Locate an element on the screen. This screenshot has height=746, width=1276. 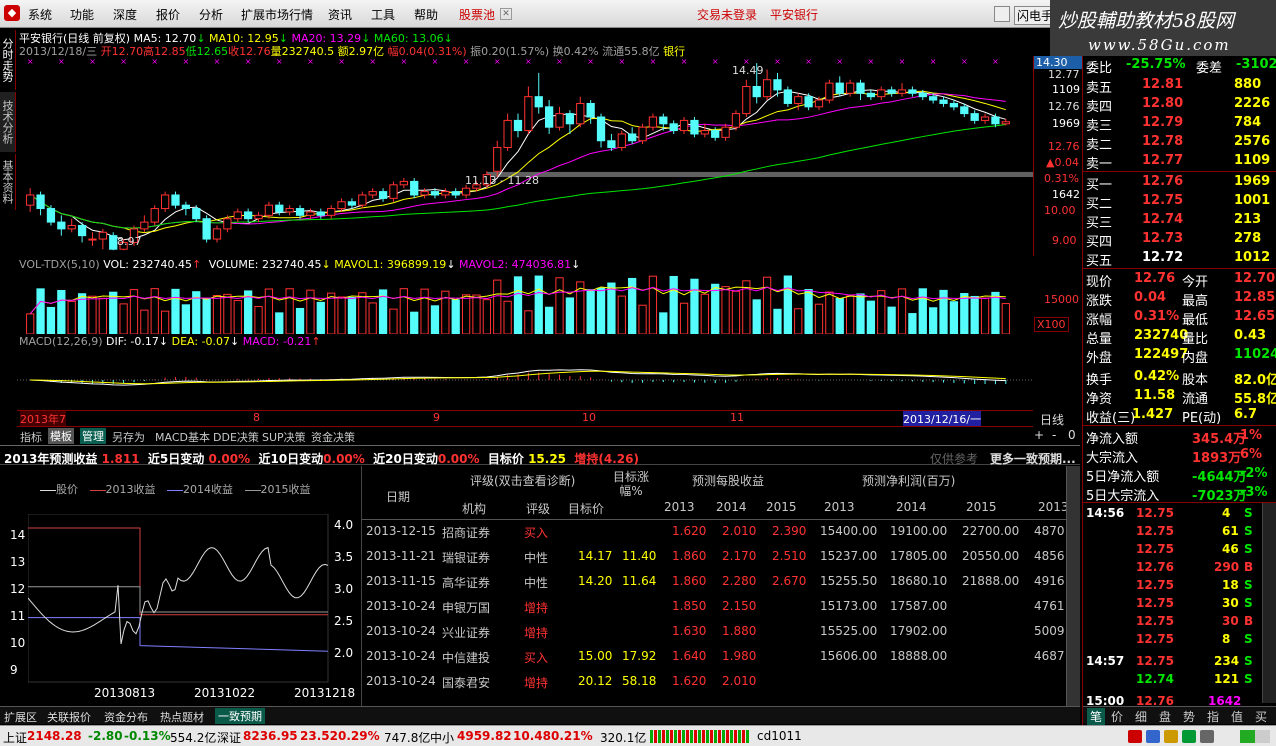
quote-tab: 细 is located at coordinates (1141, 716).